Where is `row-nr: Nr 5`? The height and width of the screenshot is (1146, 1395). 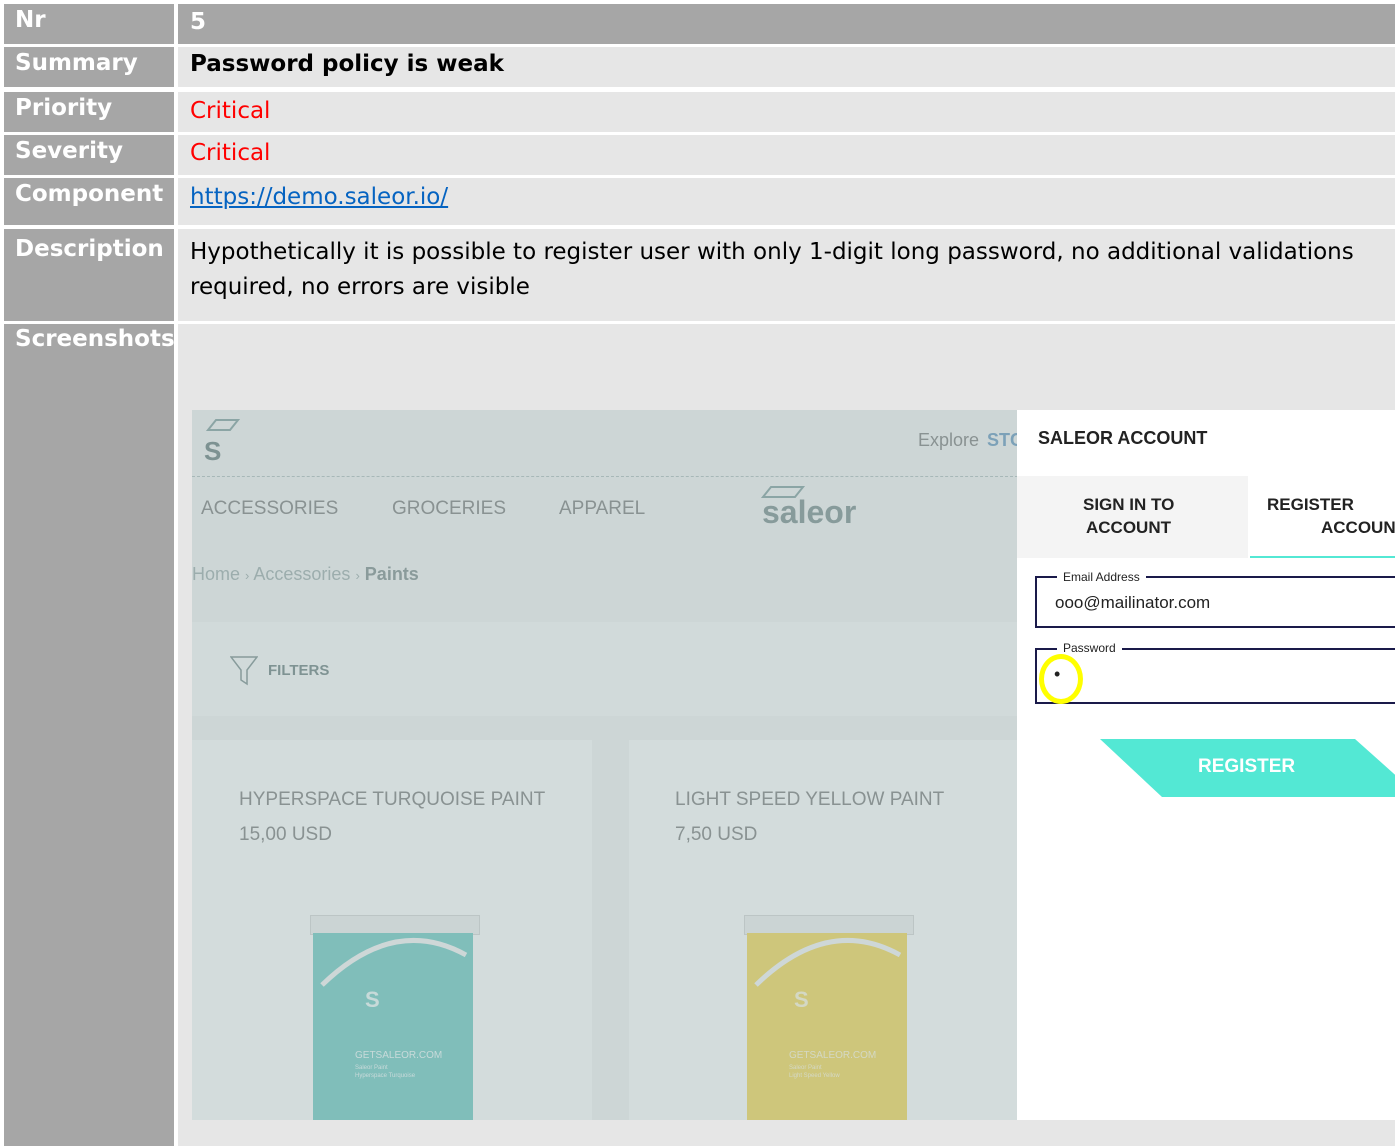 row-nr: Nr 5 is located at coordinates (699, 24).